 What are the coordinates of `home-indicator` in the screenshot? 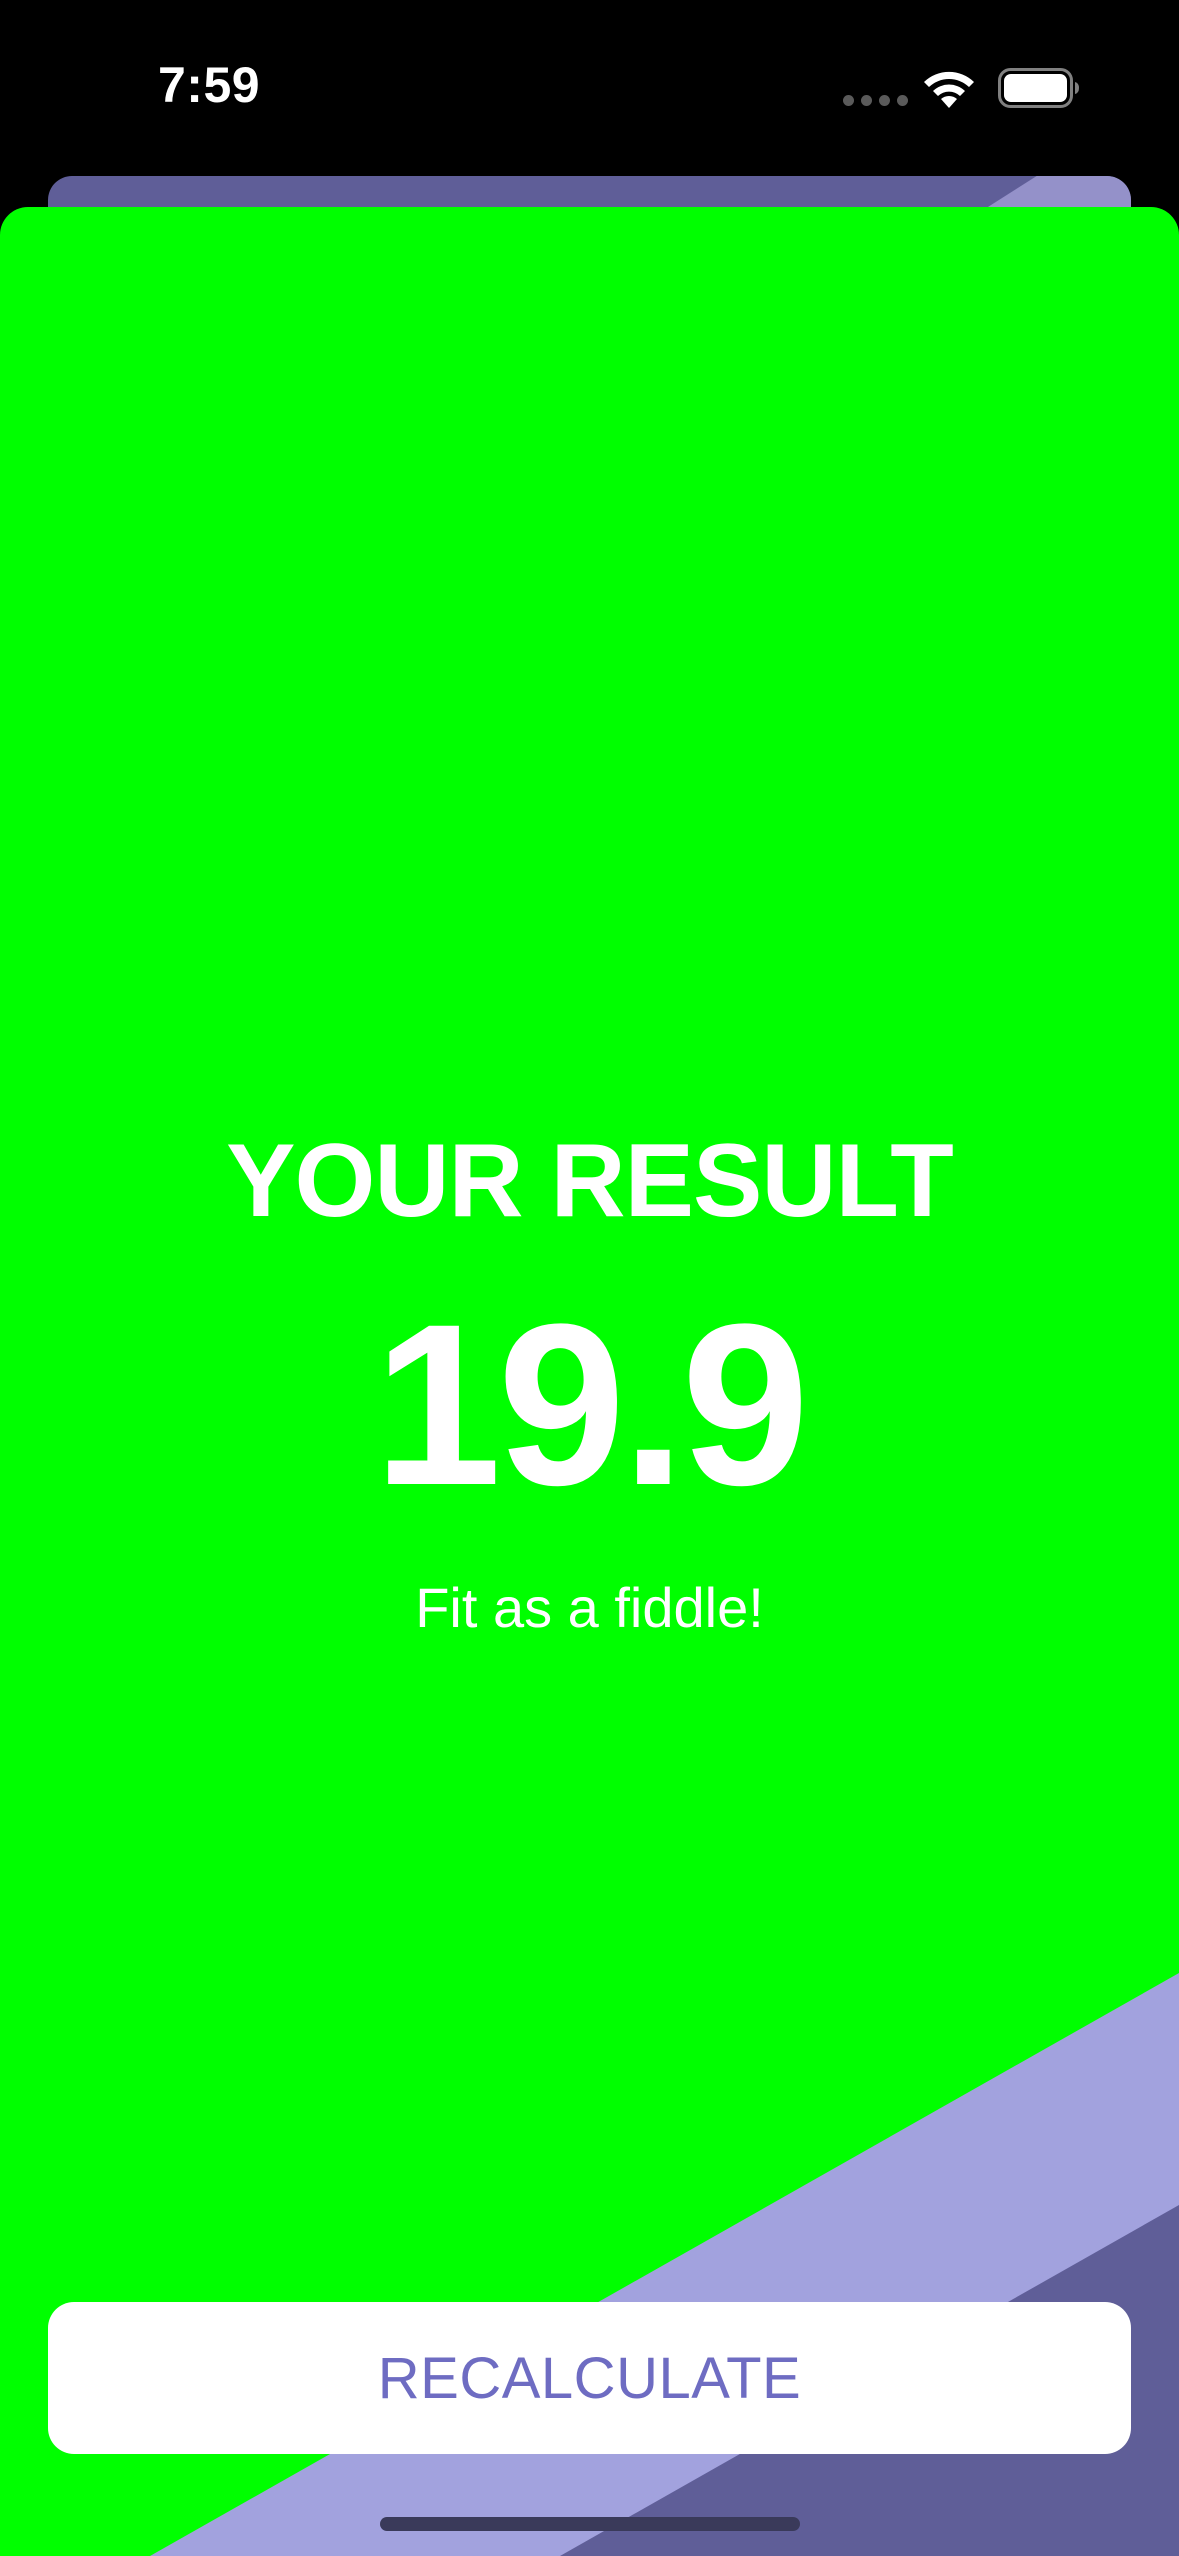 It's located at (590, 2524).